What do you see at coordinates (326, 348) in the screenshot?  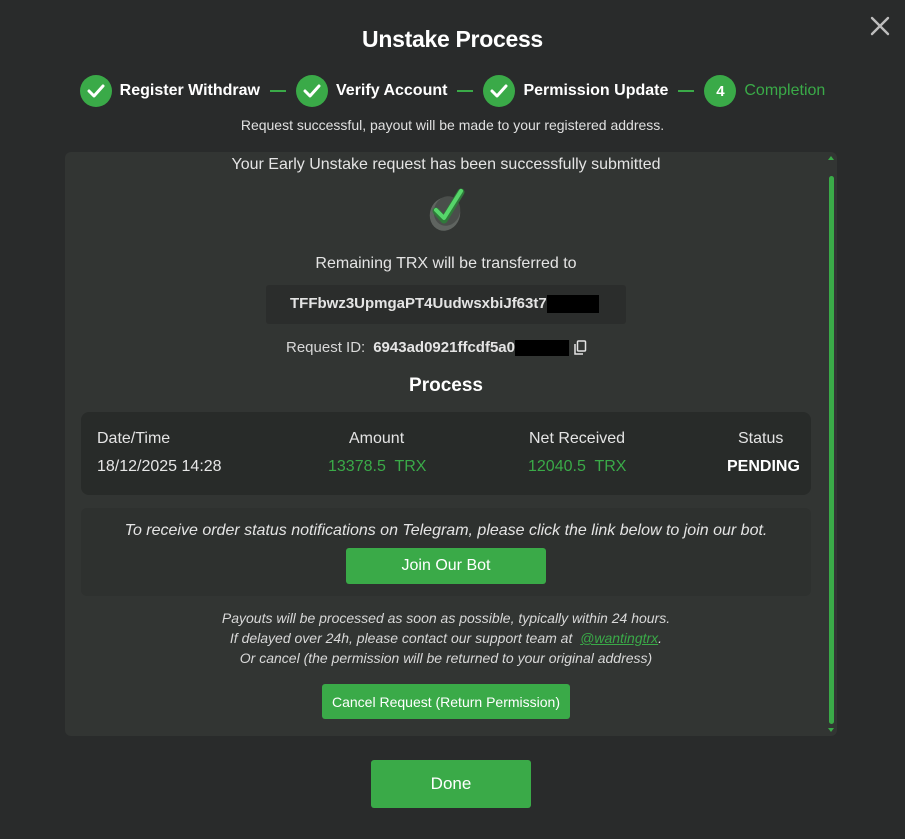 I see `request-id-label: Request ID:` at bounding box center [326, 348].